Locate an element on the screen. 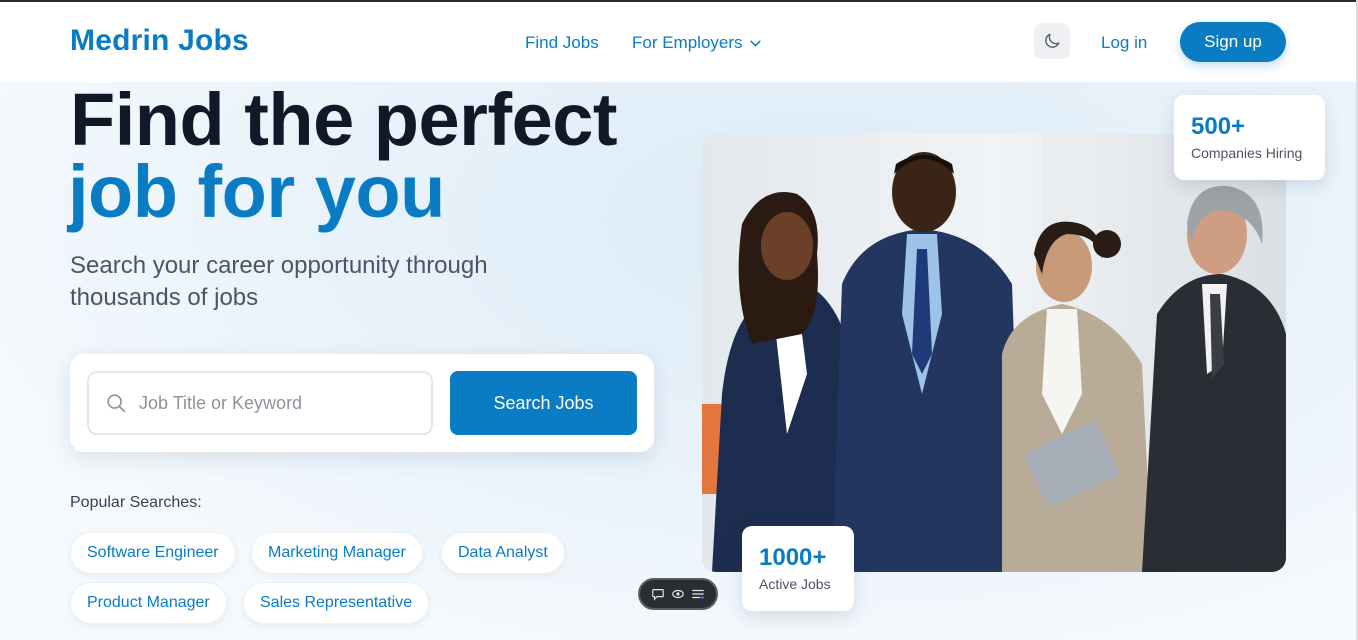  floating-toolbar is located at coordinates (678, 594).